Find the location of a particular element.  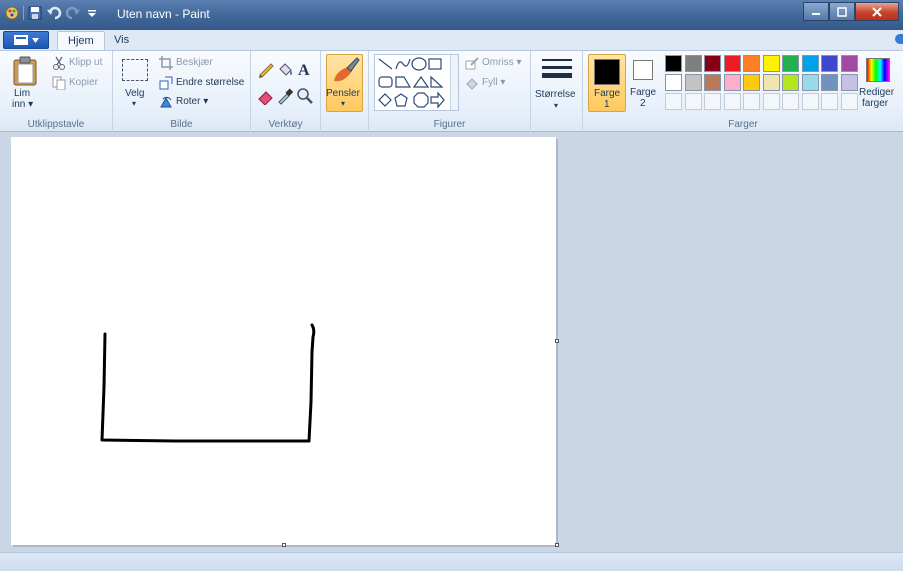

save-icon is located at coordinates (35, 13).